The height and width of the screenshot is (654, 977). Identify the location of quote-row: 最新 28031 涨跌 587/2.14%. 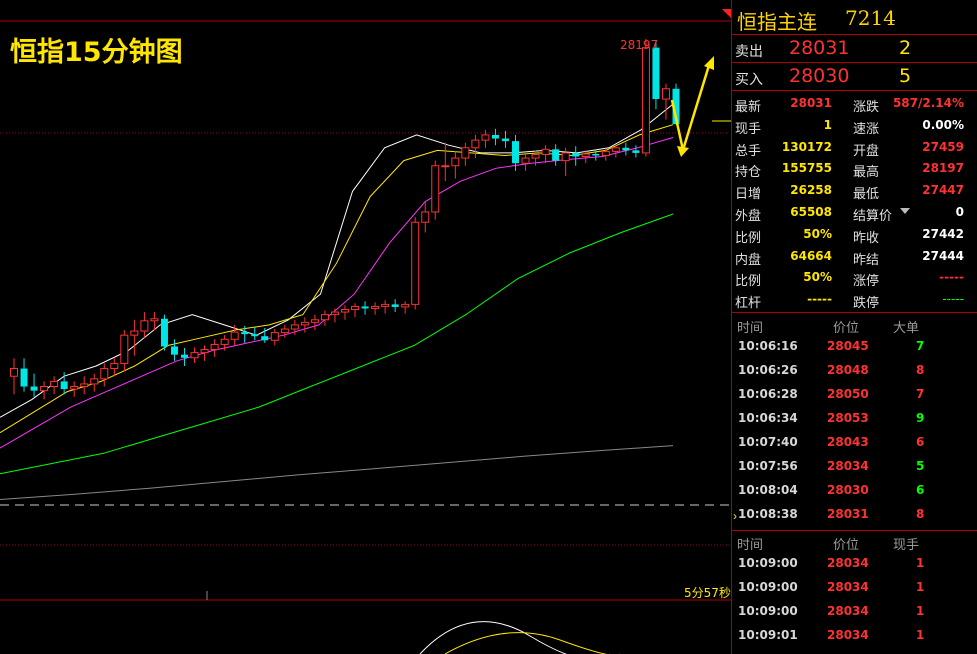
(854, 104).